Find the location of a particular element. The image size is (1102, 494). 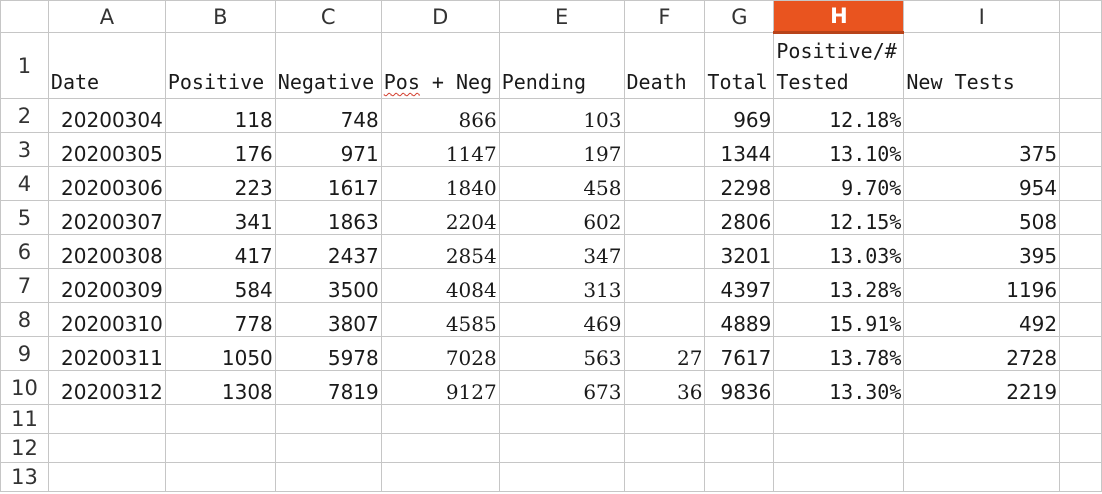

cell-i7: 1196 is located at coordinates (982, 285).